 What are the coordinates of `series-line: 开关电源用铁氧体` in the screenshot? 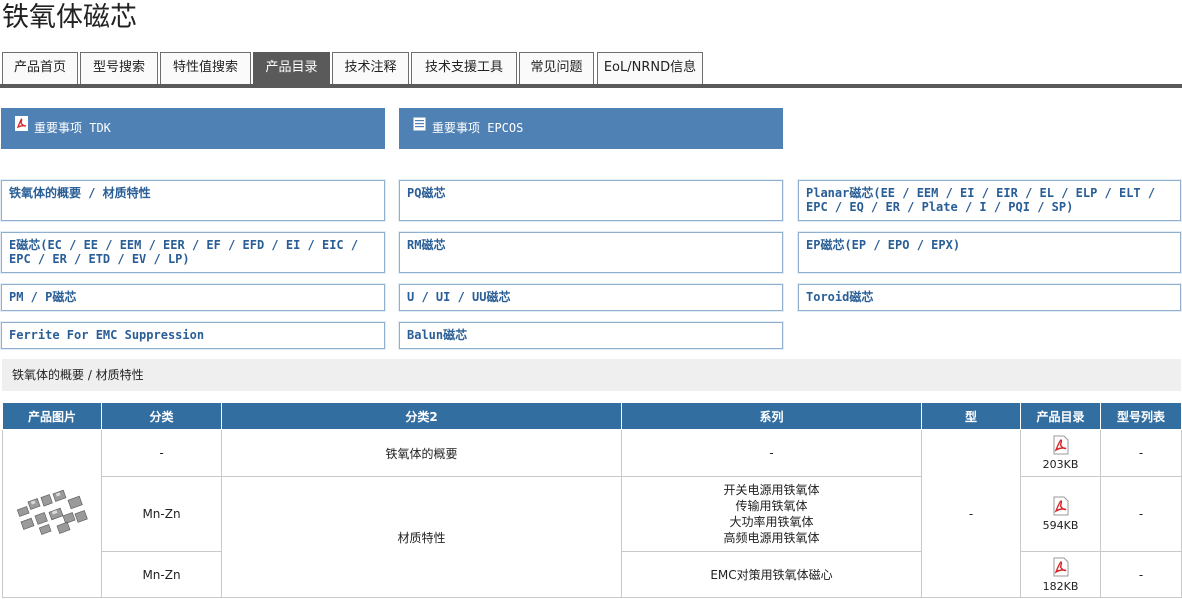 It's located at (771, 490).